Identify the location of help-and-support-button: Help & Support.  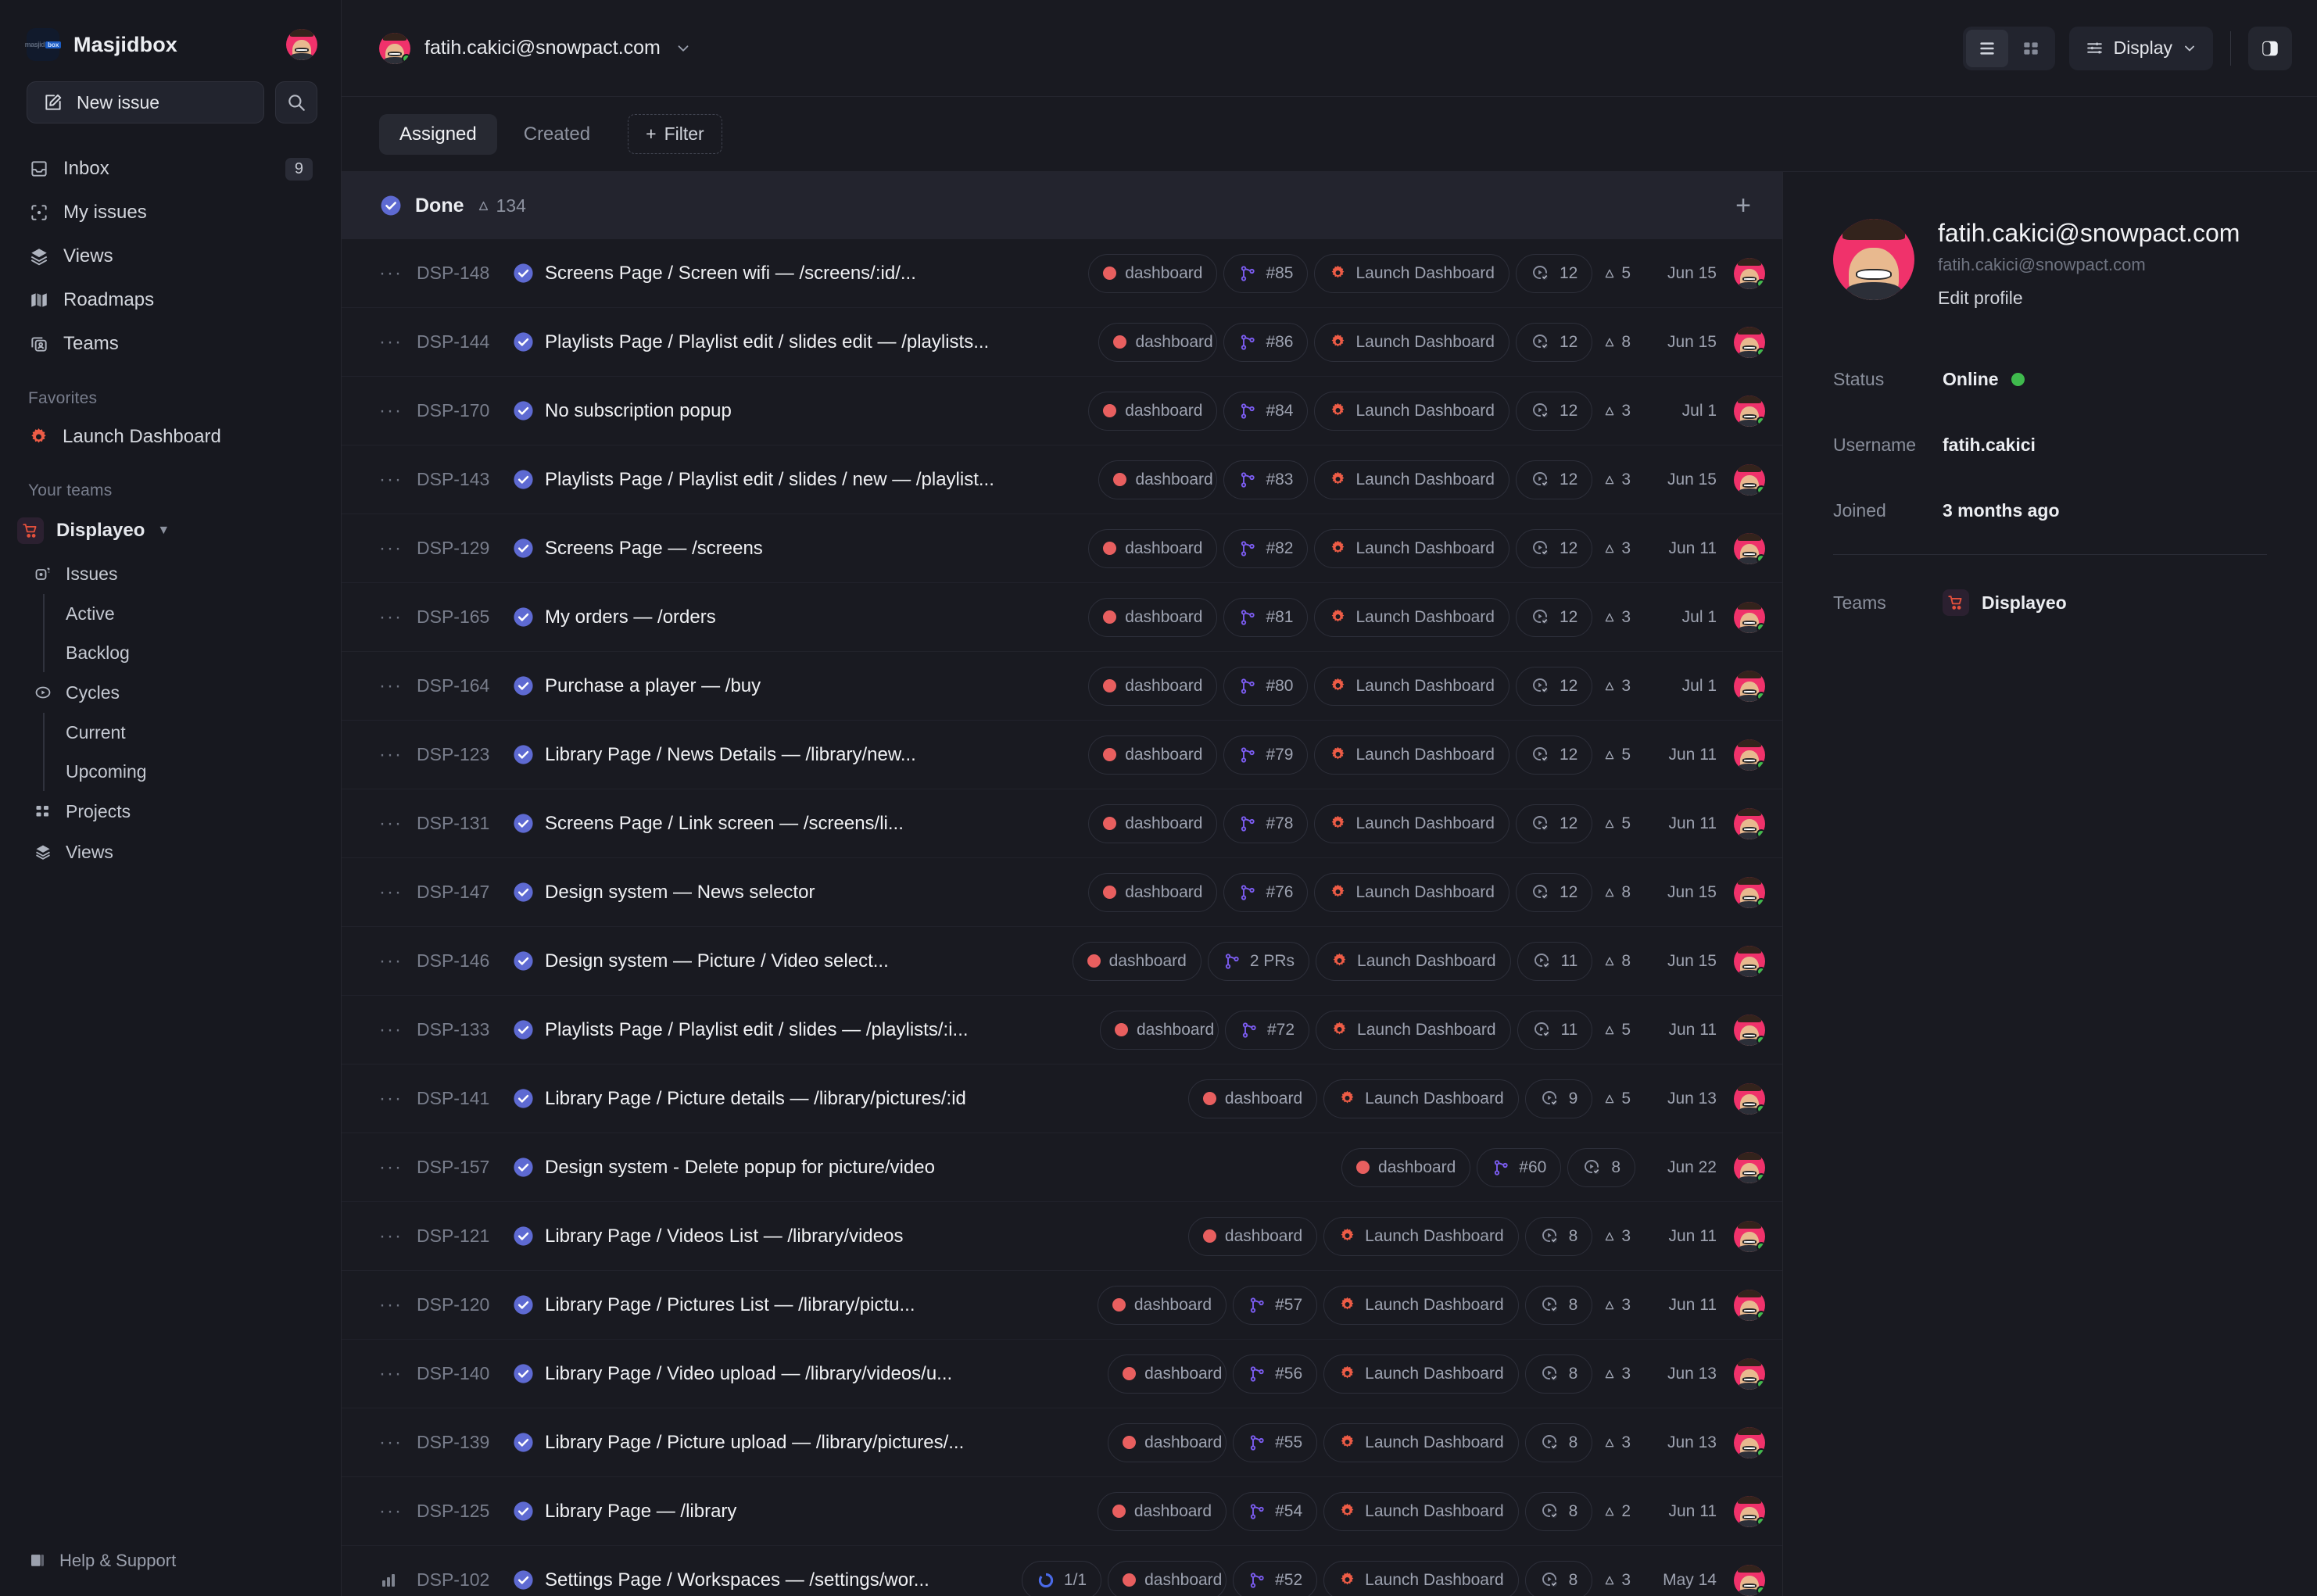
(170, 1561).